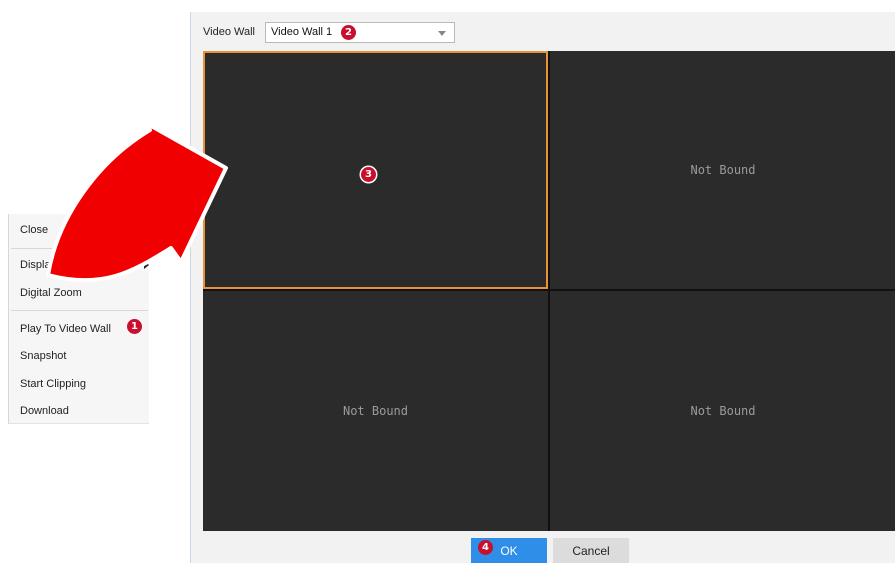 This screenshot has width=895, height=563. I want to click on menu-item-download: Download, so click(44, 411).